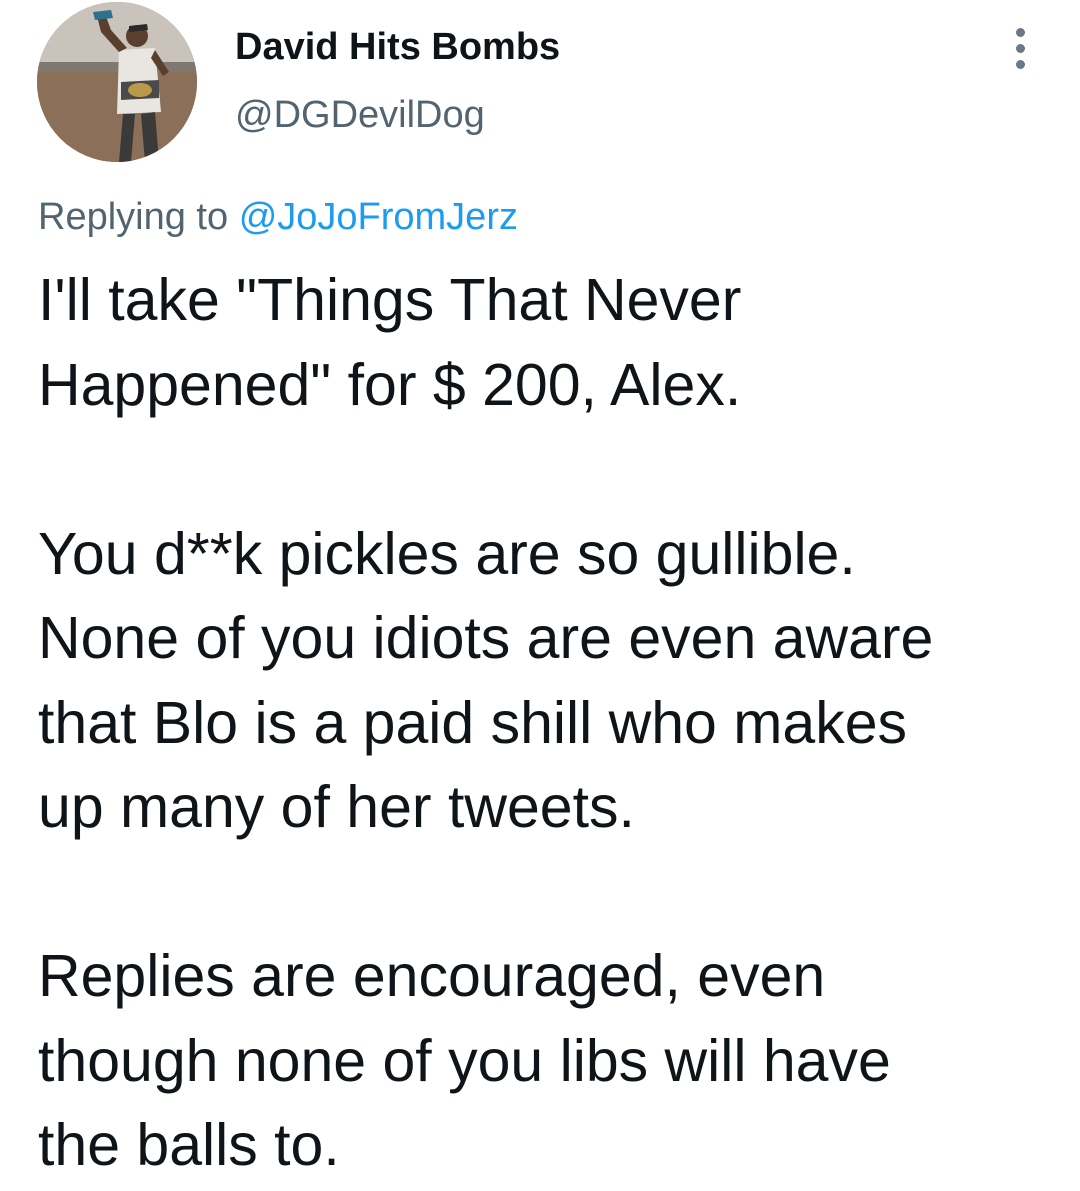  Describe the element at coordinates (360, 115) in the screenshot. I see `user-handle: @DGDevilDog` at that location.